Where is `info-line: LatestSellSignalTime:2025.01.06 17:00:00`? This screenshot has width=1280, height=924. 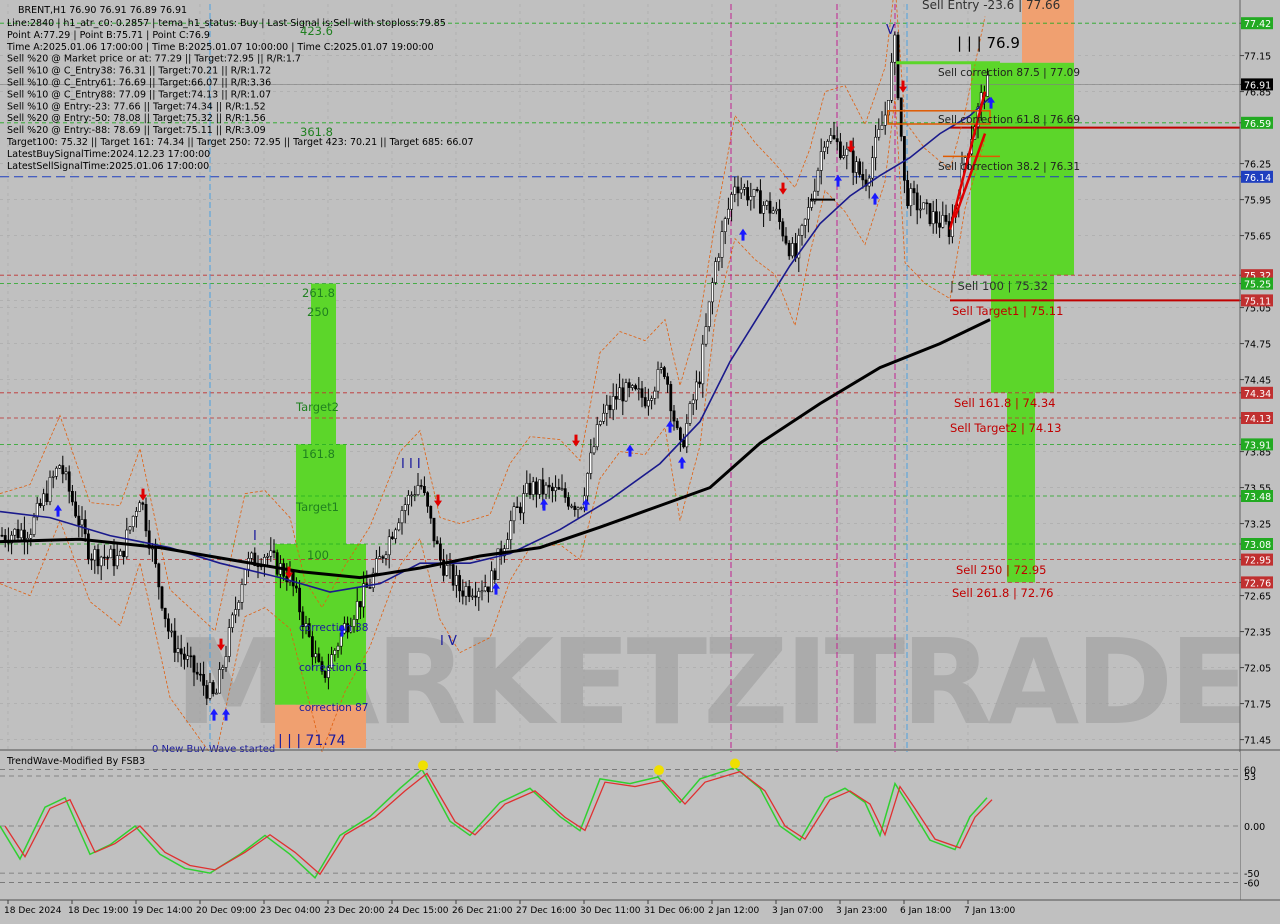
info-line: LatestSellSignalTime:2025.01.06 17:00:00 is located at coordinates (108, 166).